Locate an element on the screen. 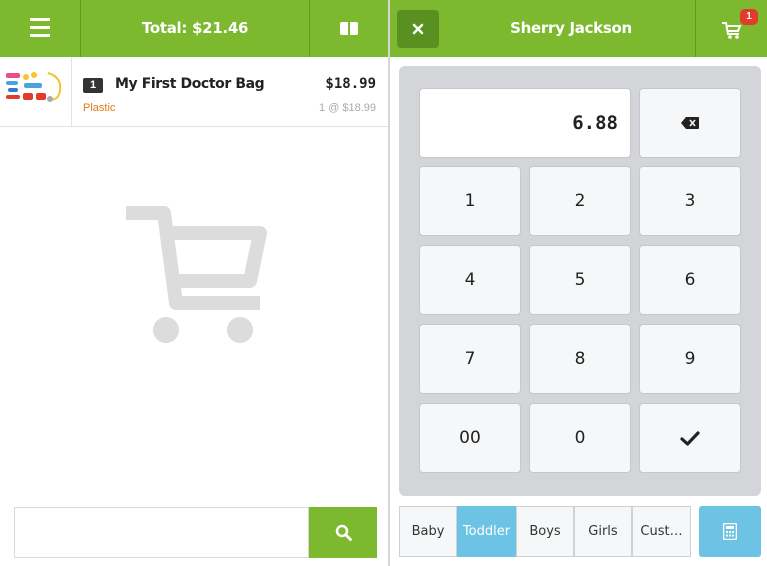 This screenshot has width=767, height=566. search-input is located at coordinates (161, 532).